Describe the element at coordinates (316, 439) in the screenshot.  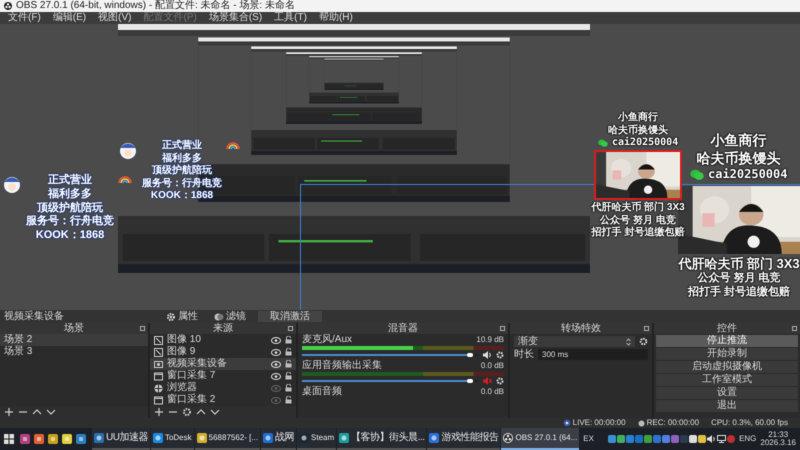
I see `taskbar-app: Steam` at that location.